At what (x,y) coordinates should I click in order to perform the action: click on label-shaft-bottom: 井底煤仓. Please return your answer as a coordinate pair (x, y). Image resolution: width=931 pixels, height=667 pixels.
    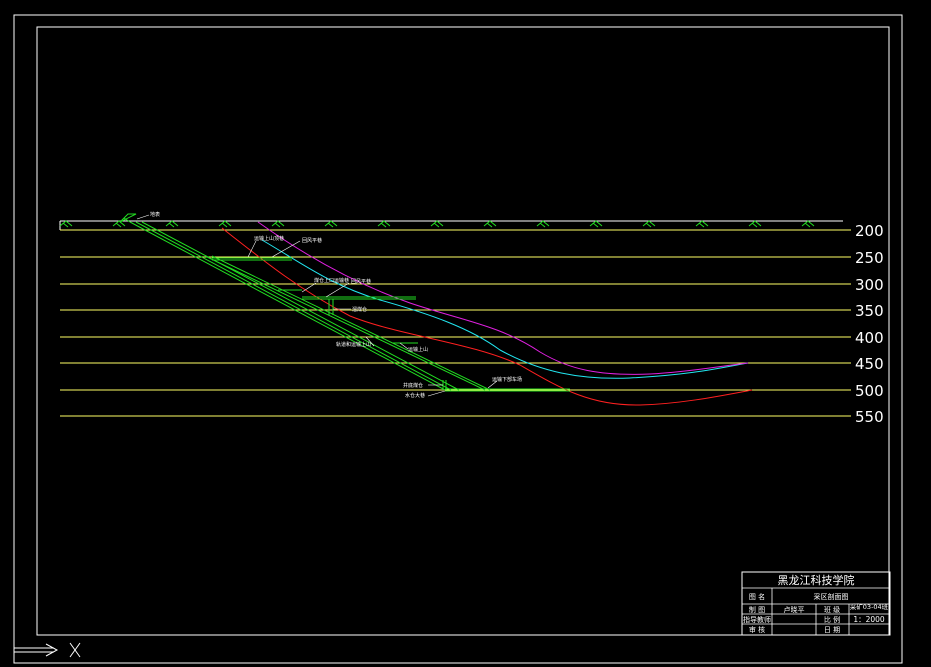
    Looking at the image, I should click on (413, 385).